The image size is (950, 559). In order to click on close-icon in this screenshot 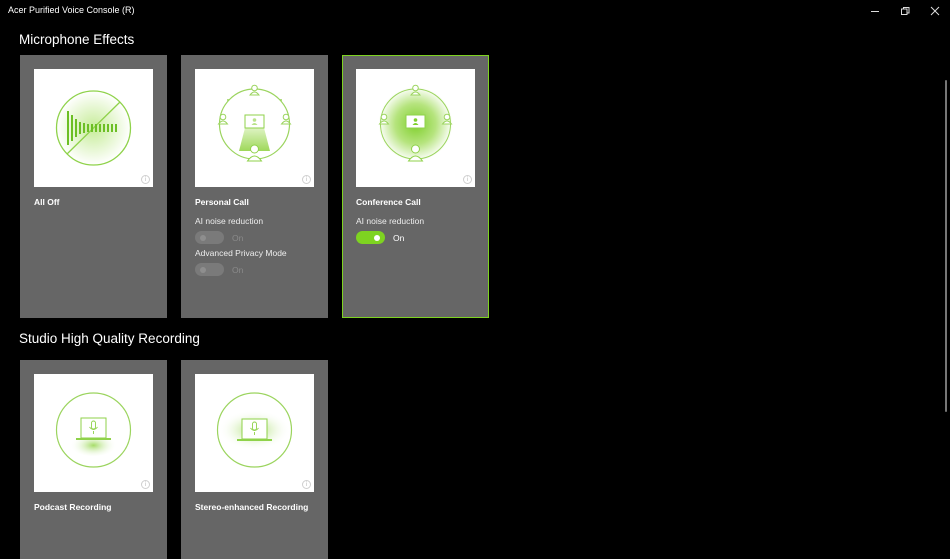, I will do `click(935, 11)`.